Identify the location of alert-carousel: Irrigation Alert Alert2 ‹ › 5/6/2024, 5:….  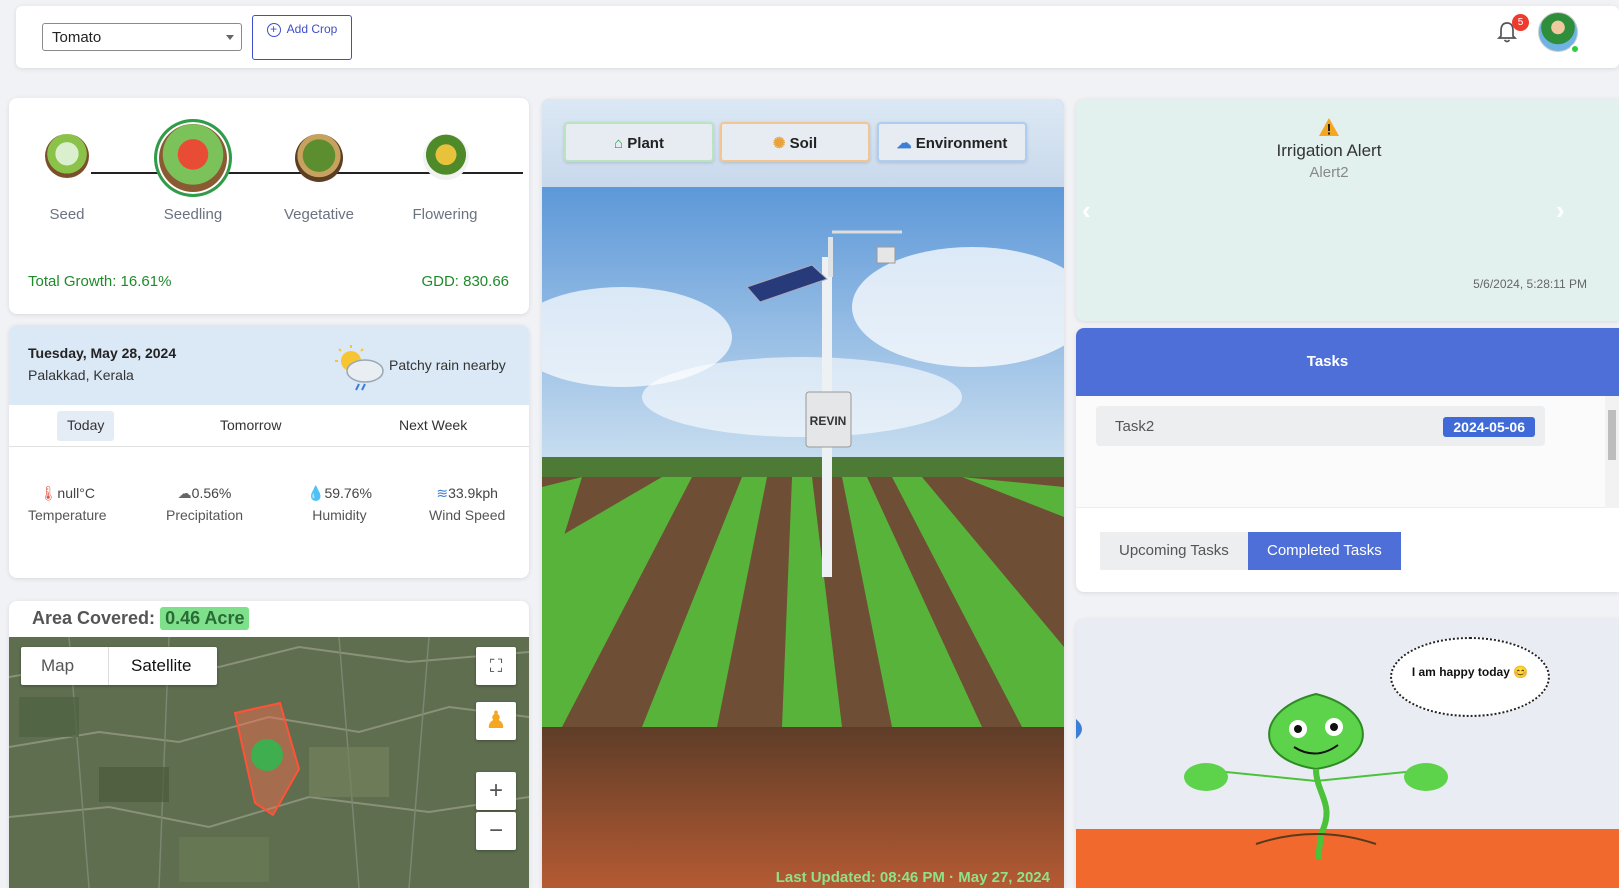
(1347, 210).